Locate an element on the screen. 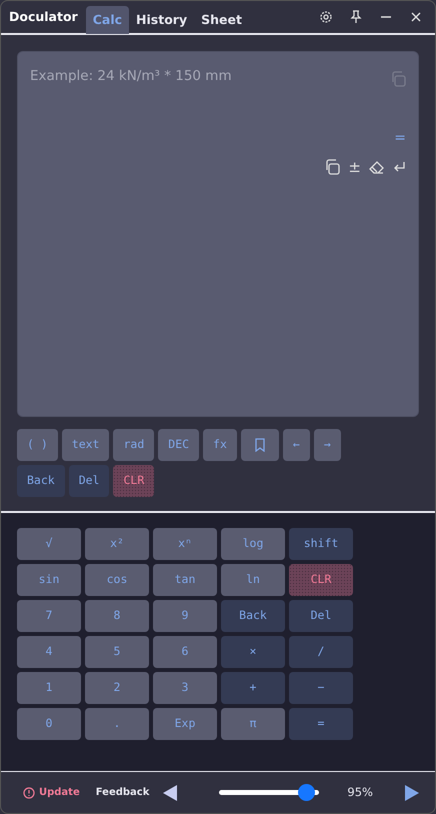 This screenshot has width=436, height=814. key-button: + is located at coordinates (253, 688).